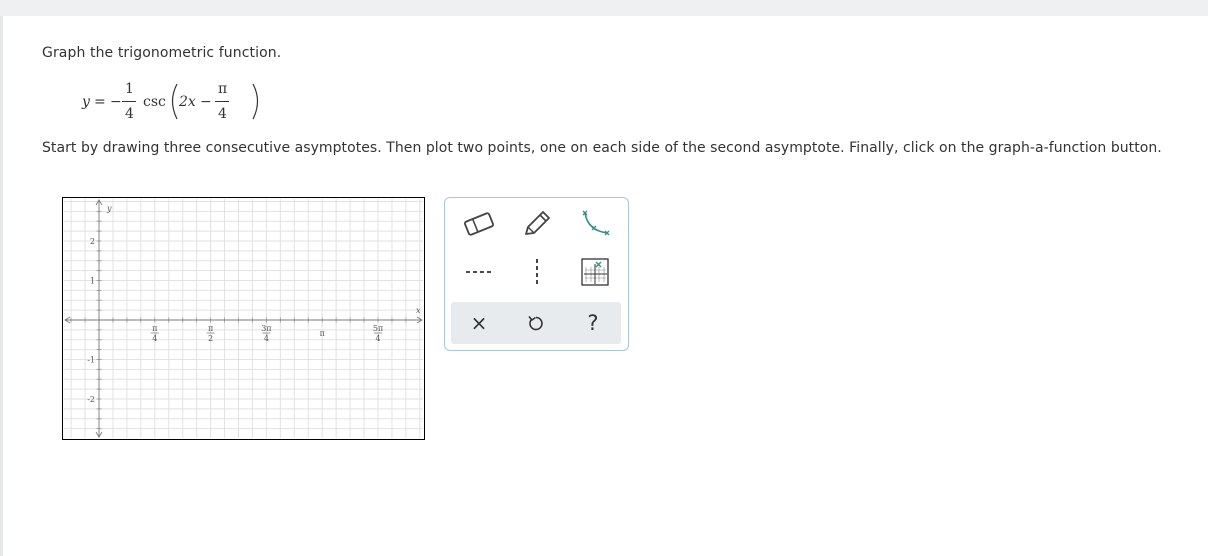 The width and height of the screenshot is (1208, 556). What do you see at coordinates (604, 8) in the screenshot?
I see `top-bar` at bounding box center [604, 8].